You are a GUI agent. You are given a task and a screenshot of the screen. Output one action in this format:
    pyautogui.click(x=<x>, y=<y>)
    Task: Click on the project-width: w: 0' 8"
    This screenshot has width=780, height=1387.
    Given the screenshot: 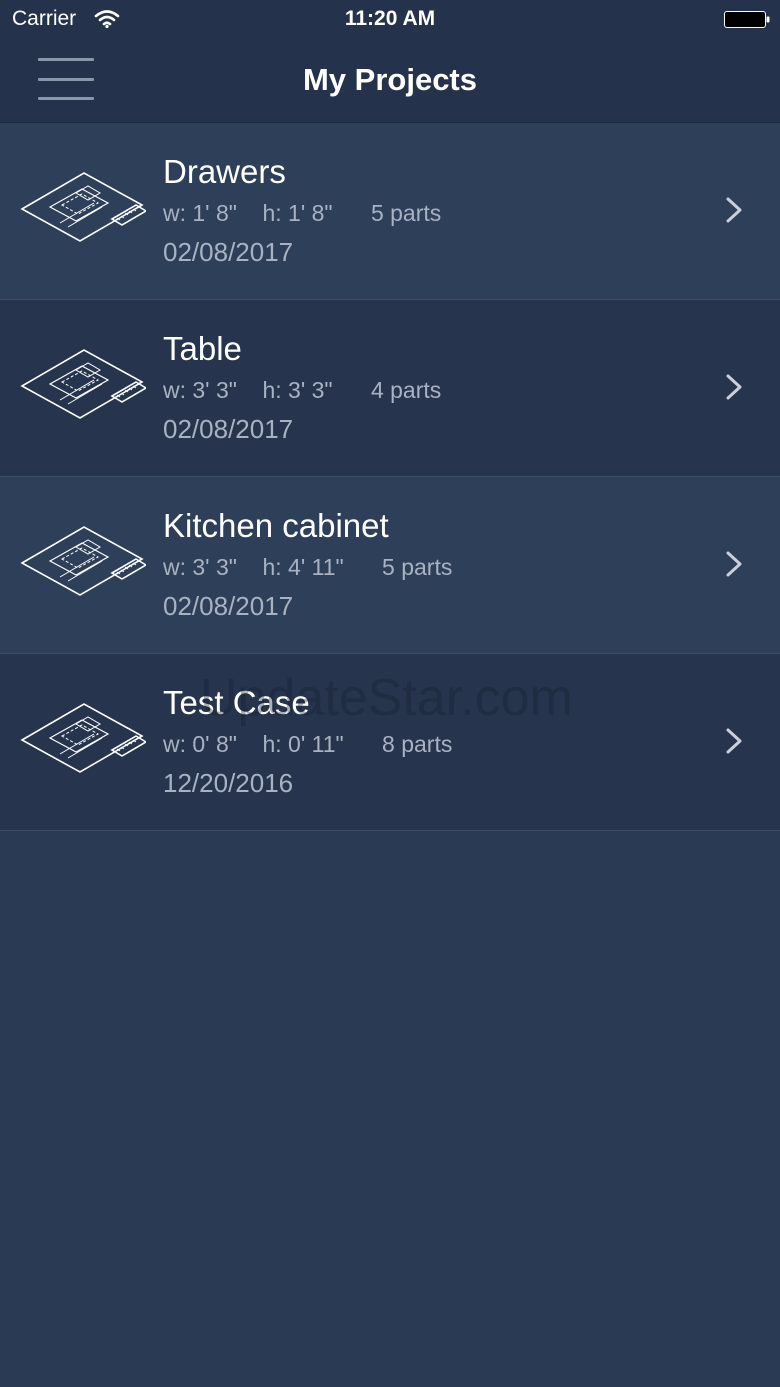 What is the action you would take?
    pyautogui.click(x=200, y=744)
    